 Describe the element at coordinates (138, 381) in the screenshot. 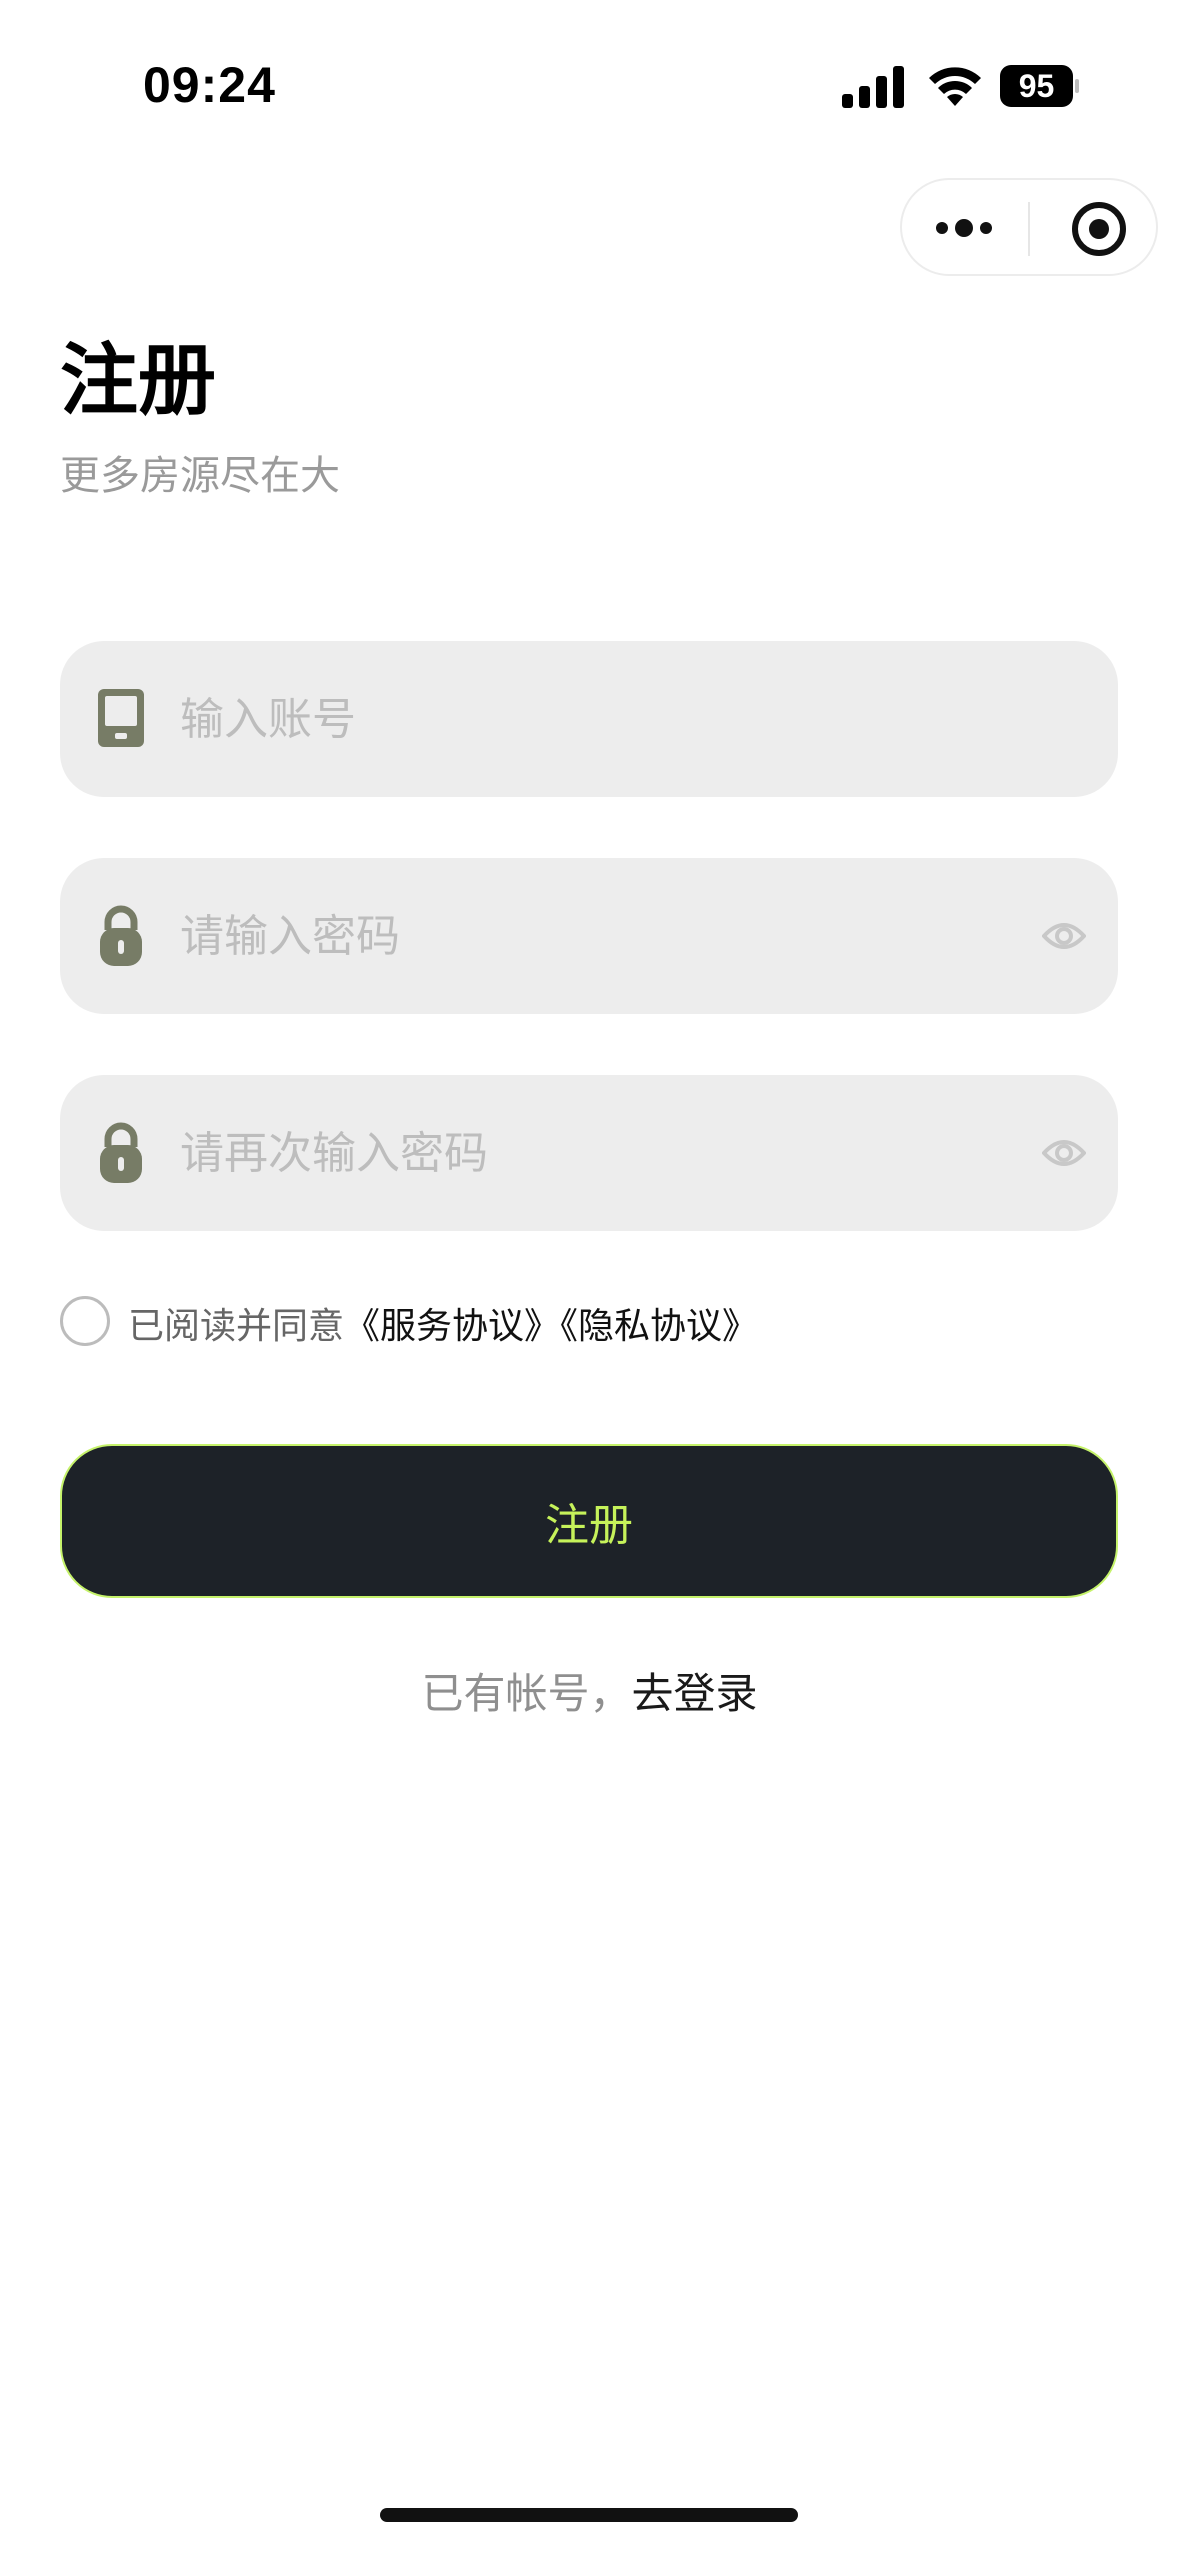

I see `page-title: 注册` at that location.